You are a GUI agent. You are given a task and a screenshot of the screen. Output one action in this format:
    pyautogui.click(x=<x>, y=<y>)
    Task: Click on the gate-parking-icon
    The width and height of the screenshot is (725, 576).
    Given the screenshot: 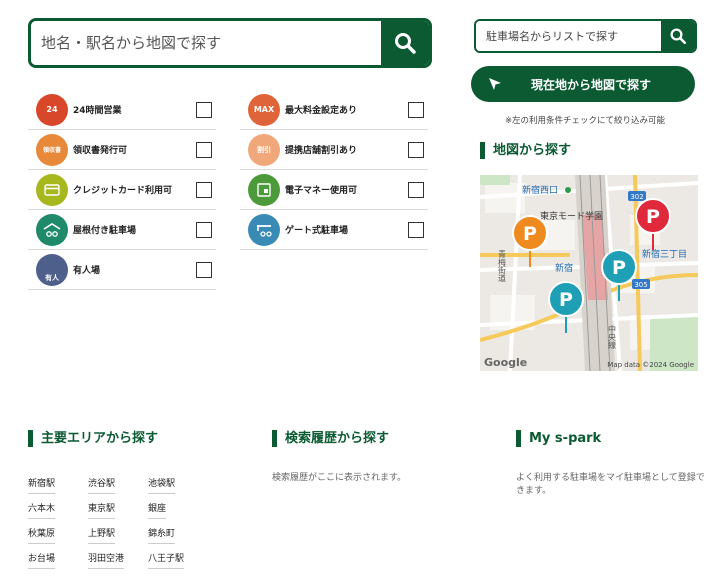 What is the action you would take?
    pyautogui.click(x=264, y=229)
    